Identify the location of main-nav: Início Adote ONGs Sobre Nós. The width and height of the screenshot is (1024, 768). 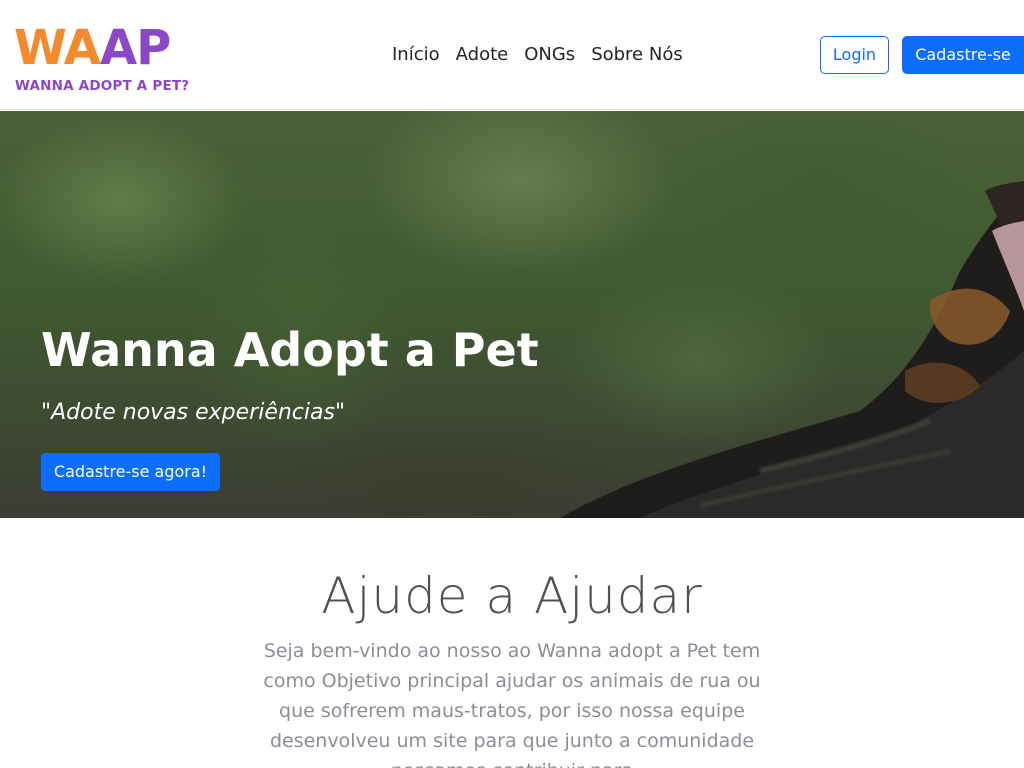
(537, 55).